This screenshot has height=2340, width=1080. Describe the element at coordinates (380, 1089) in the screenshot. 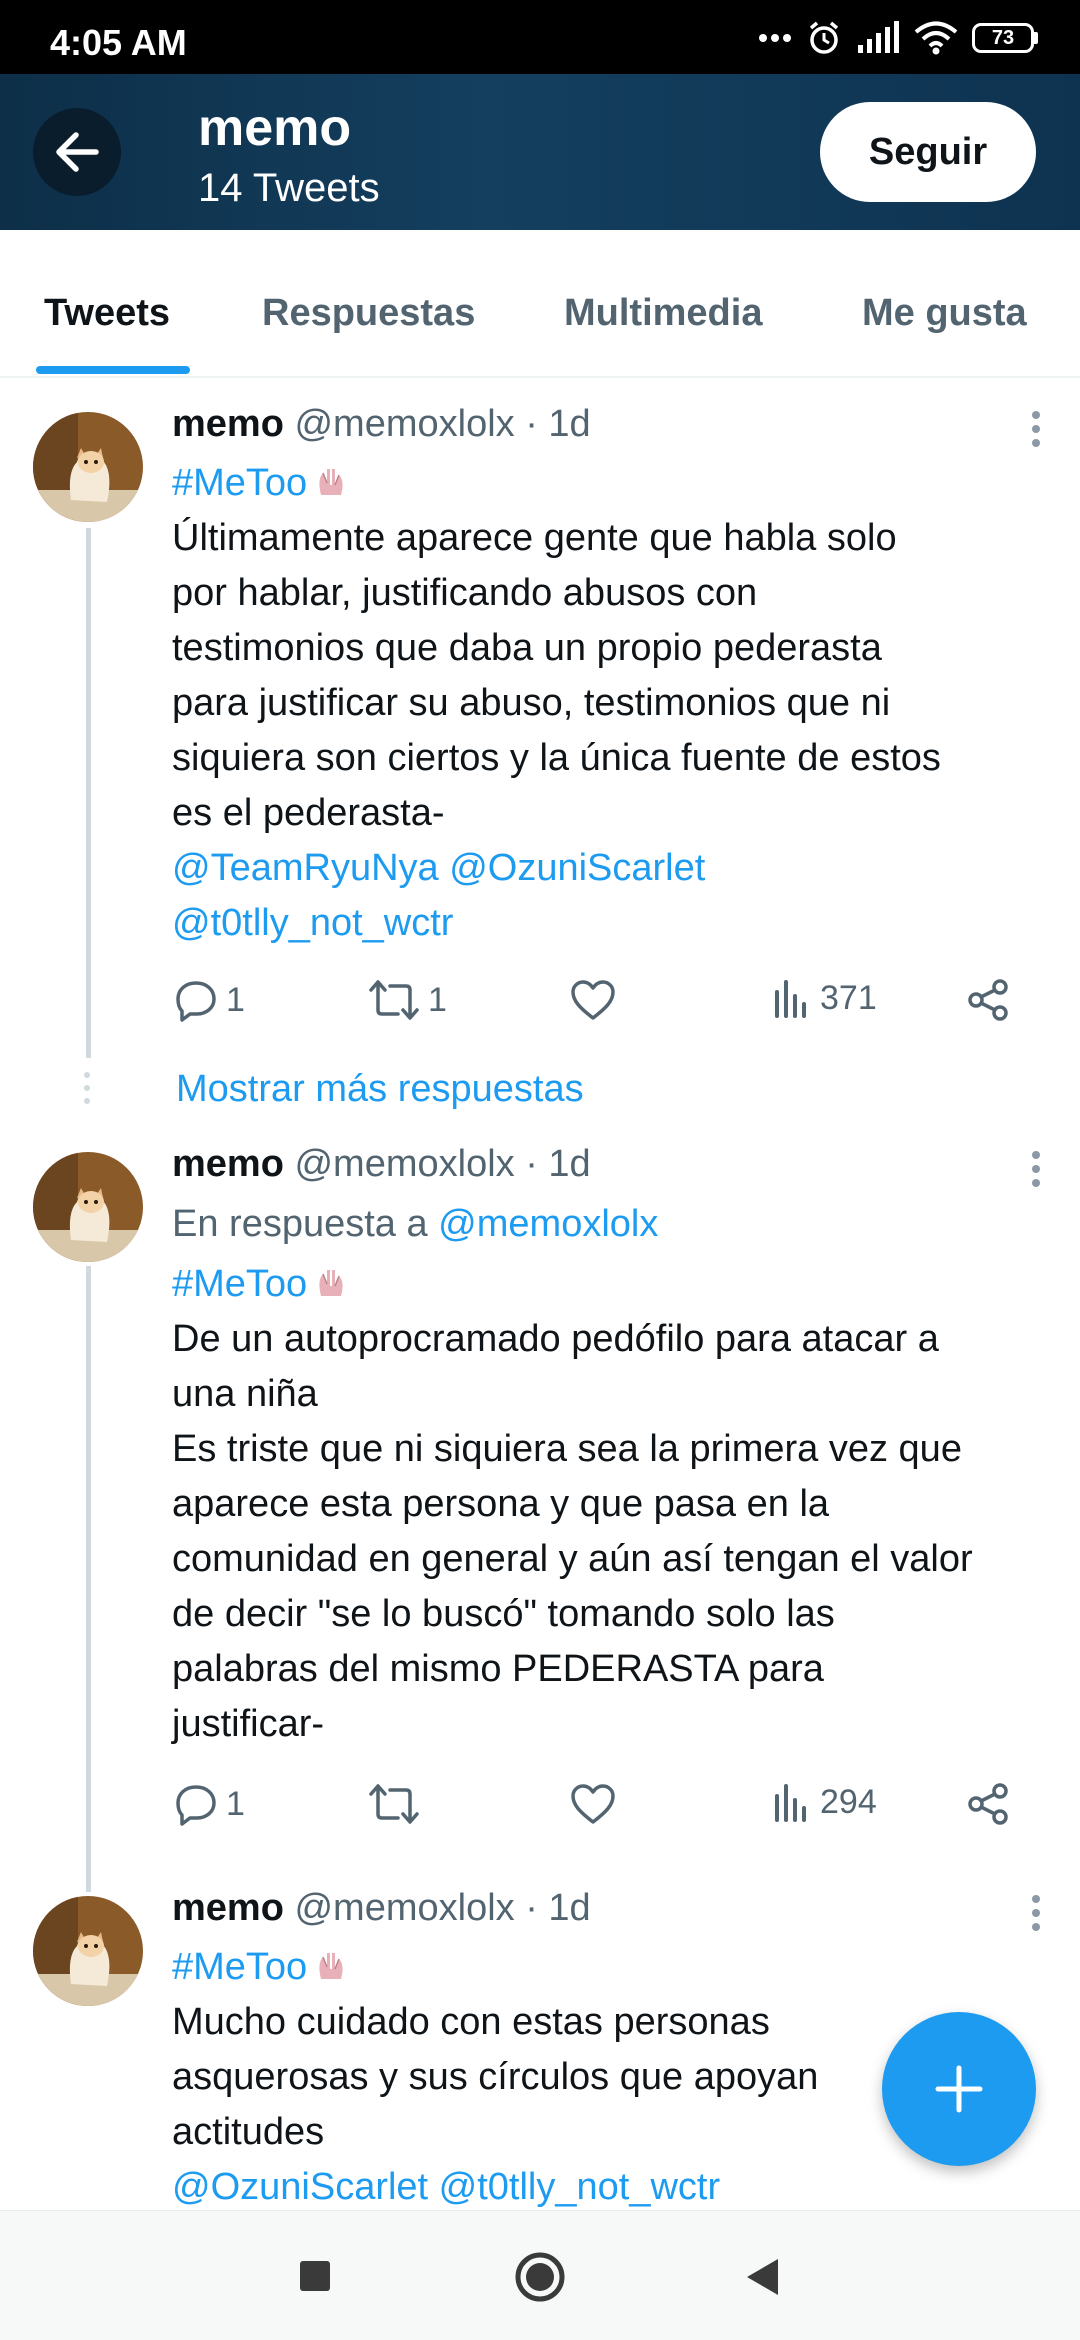

I see `show-more-replies-link: Mostrar más respuestas` at that location.